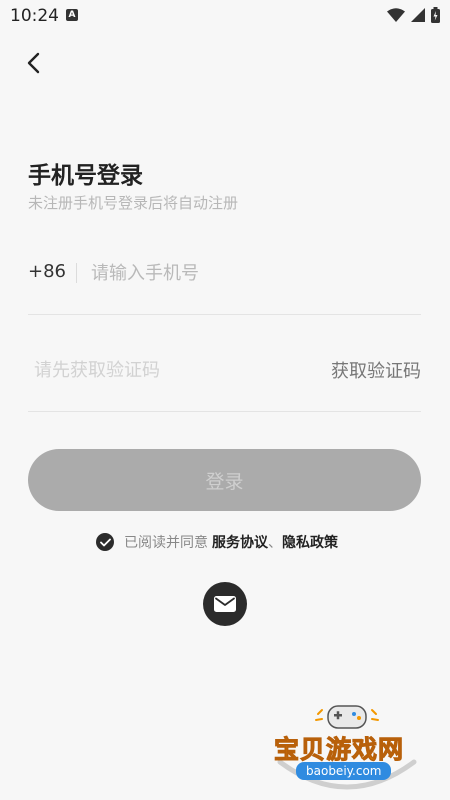 This screenshot has width=450, height=800. Describe the element at coordinates (76, 273) in the screenshot. I see `phone-divider` at that location.